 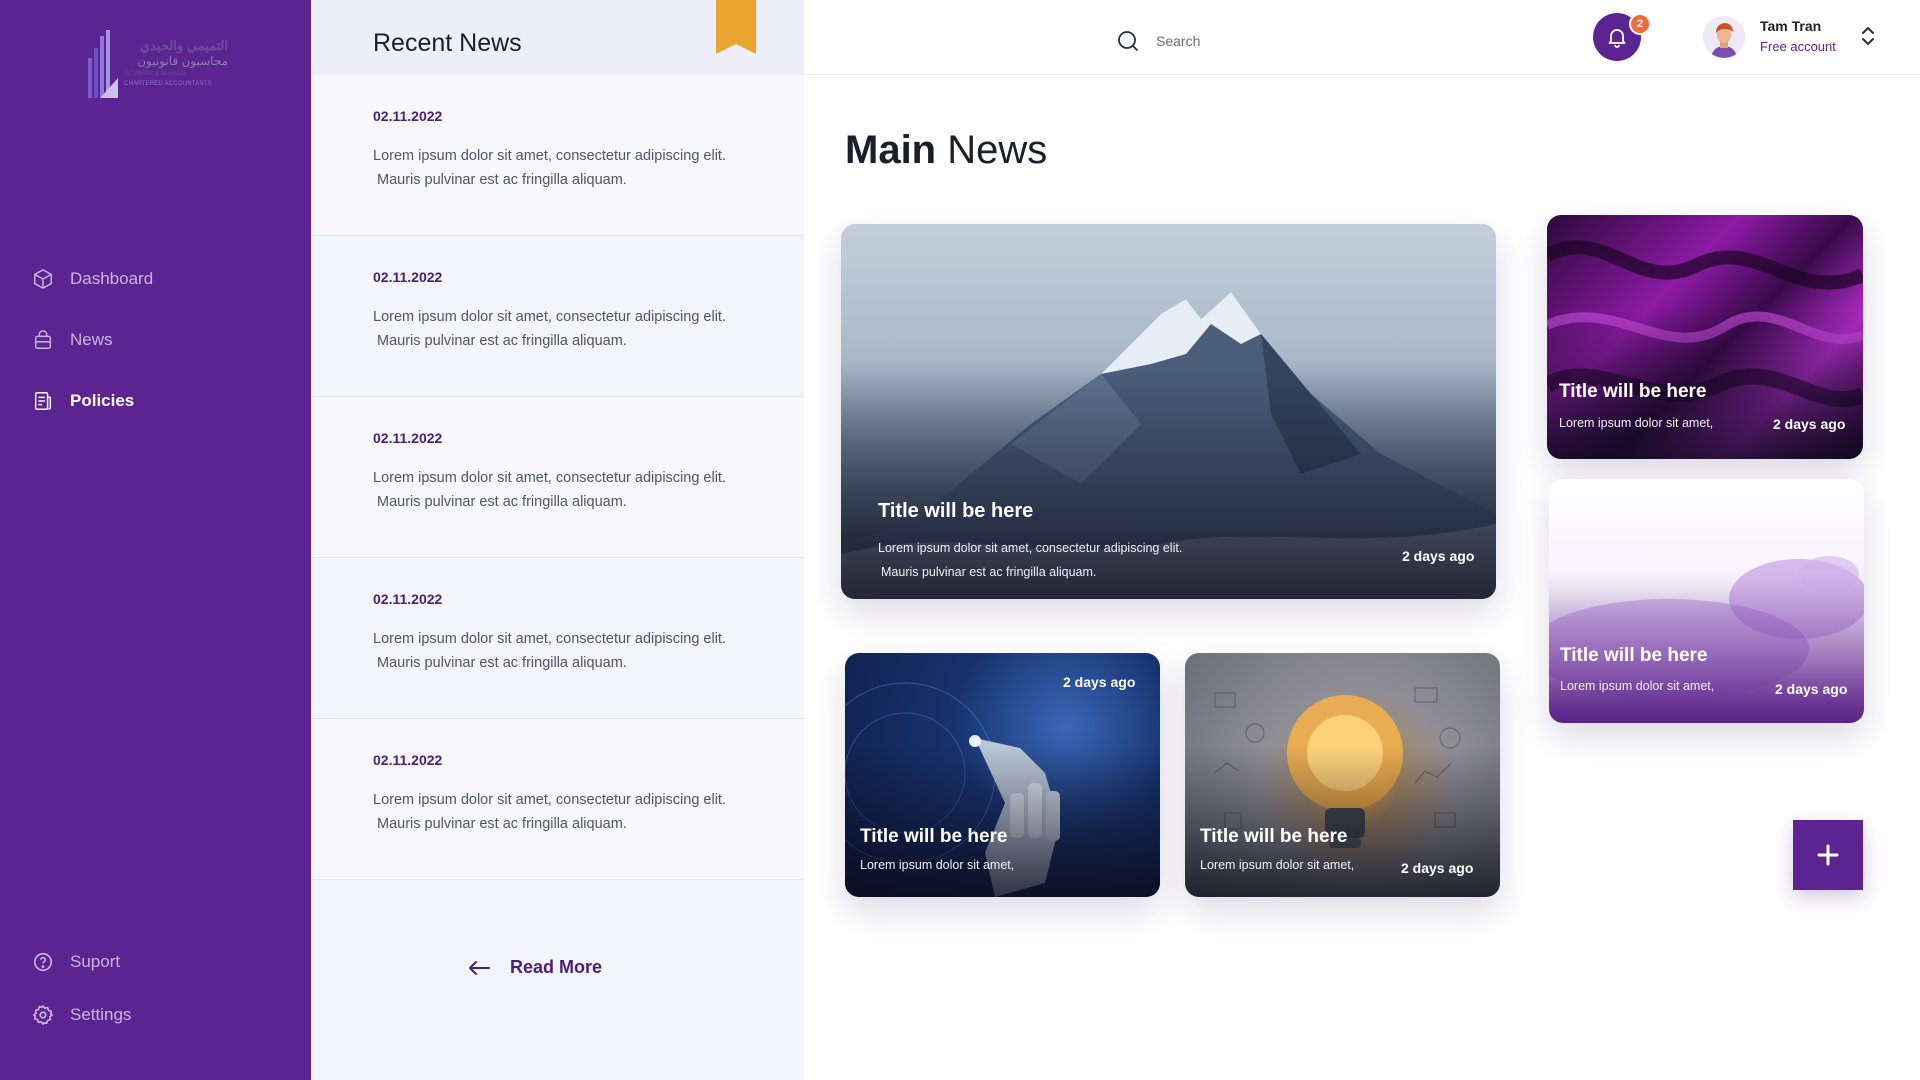 What do you see at coordinates (101, 1014) in the screenshot?
I see `sidebar-item-label: Settings` at bounding box center [101, 1014].